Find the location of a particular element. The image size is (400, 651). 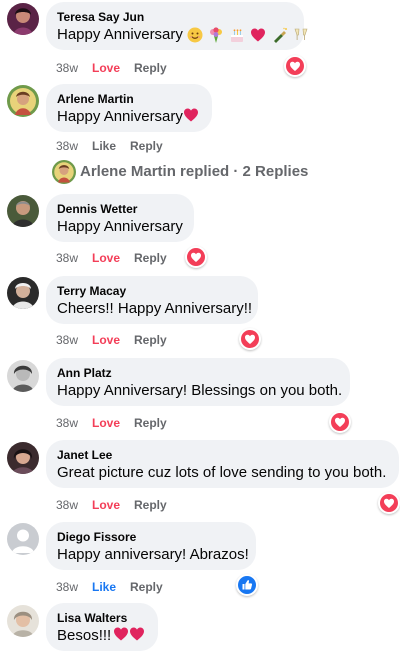

cake-emoji is located at coordinates (237, 36).